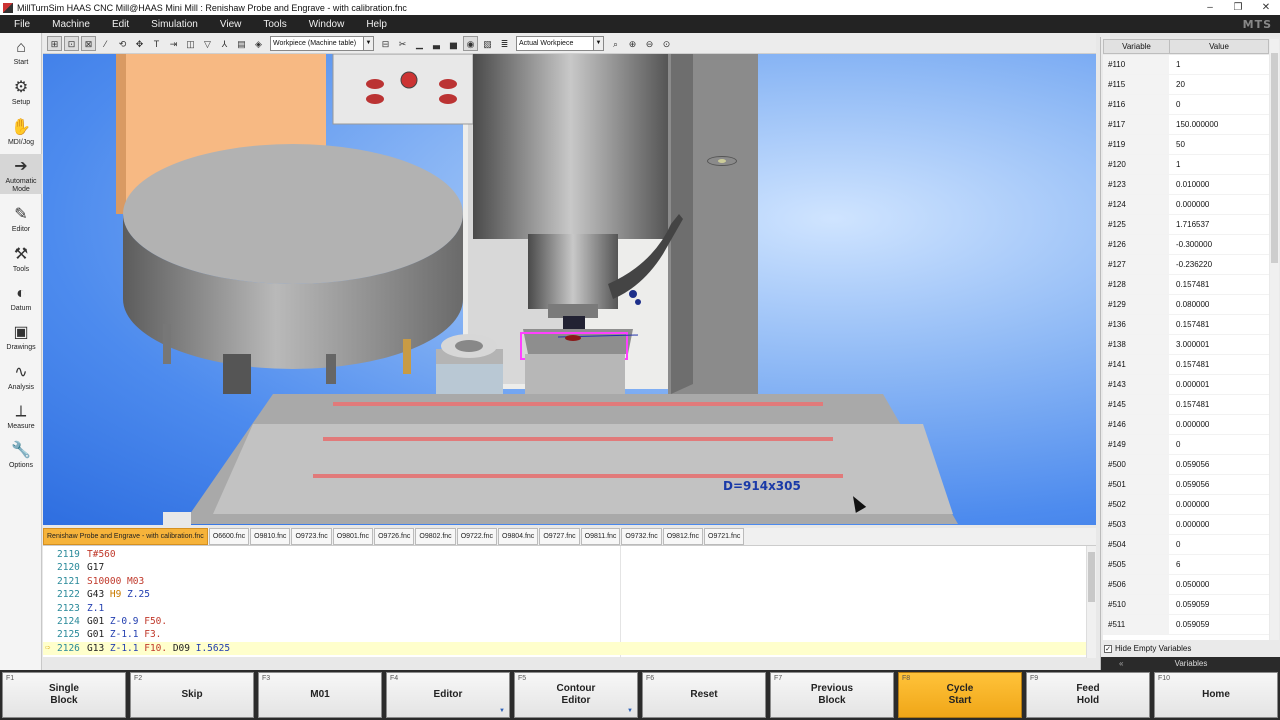 Image resolution: width=1280 pixels, height=720 pixels. I want to click on variable-row: #115 20, so click(1186, 85).